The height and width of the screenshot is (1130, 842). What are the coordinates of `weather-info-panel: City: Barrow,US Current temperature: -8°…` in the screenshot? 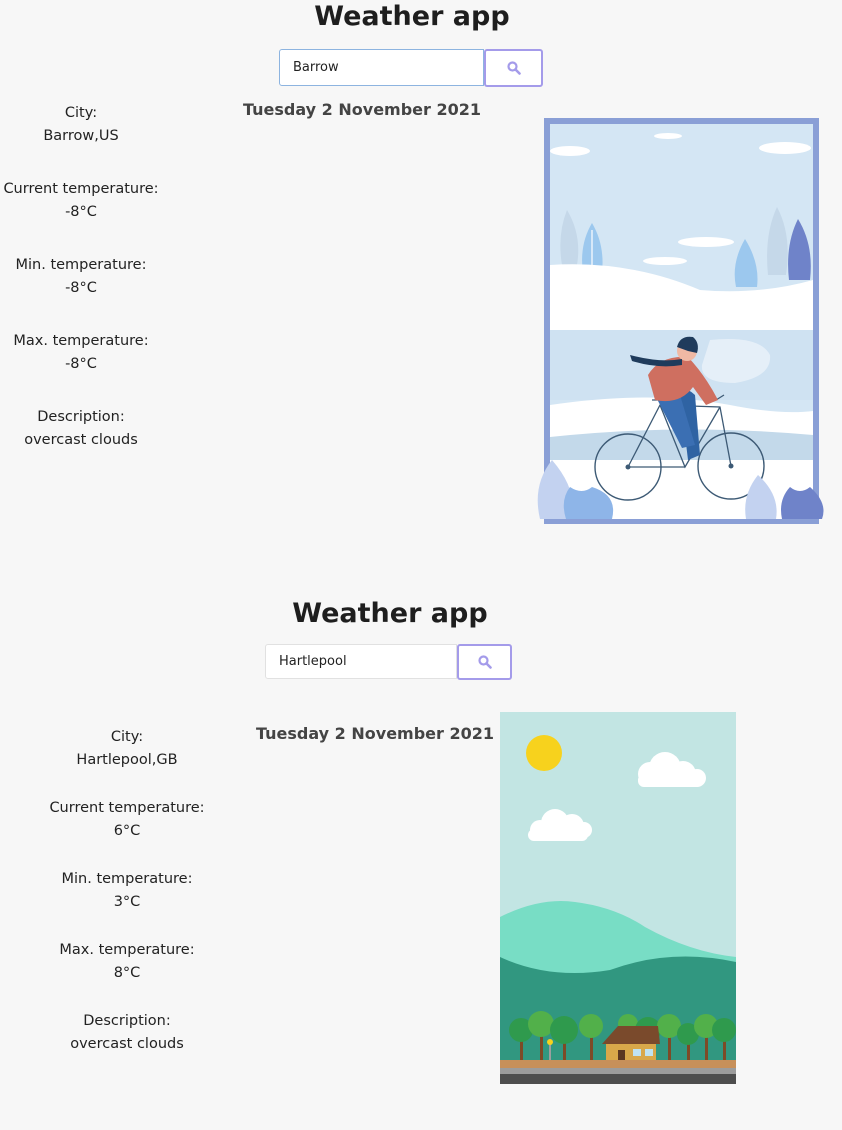 It's located at (81, 277).